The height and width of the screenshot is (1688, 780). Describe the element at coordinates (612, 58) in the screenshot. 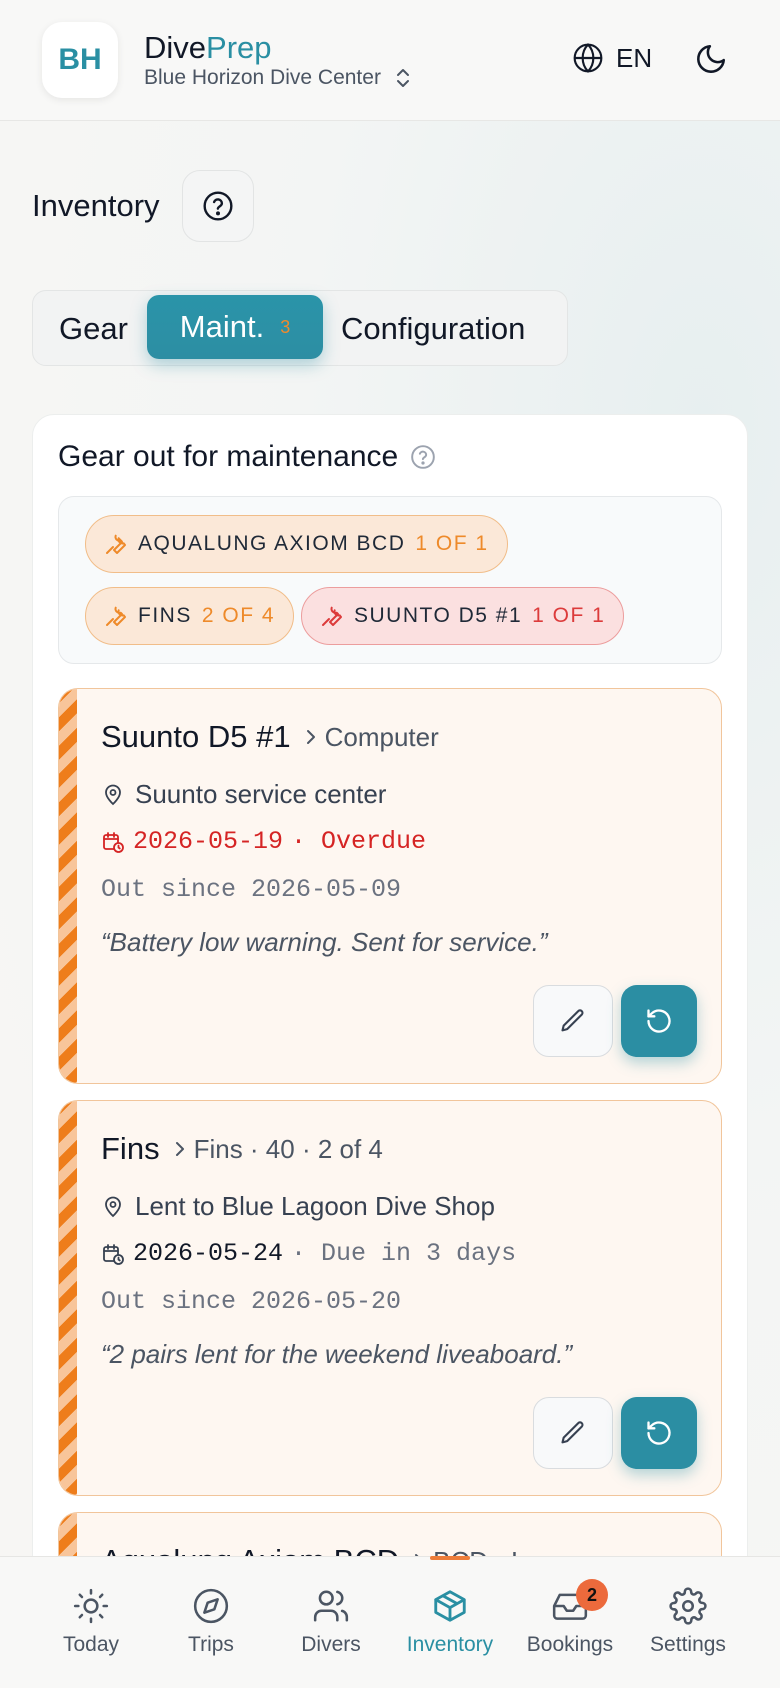

I see `language-switcher: EN` at that location.